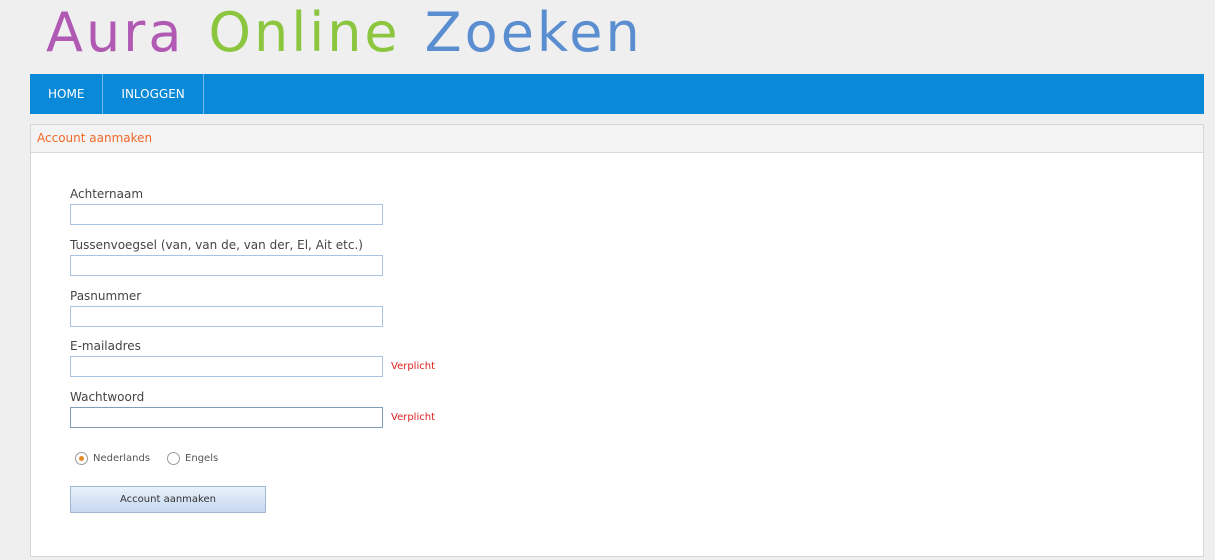 The height and width of the screenshot is (560, 1215). I want to click on email-label: E-mailadres, so click(105, 346).